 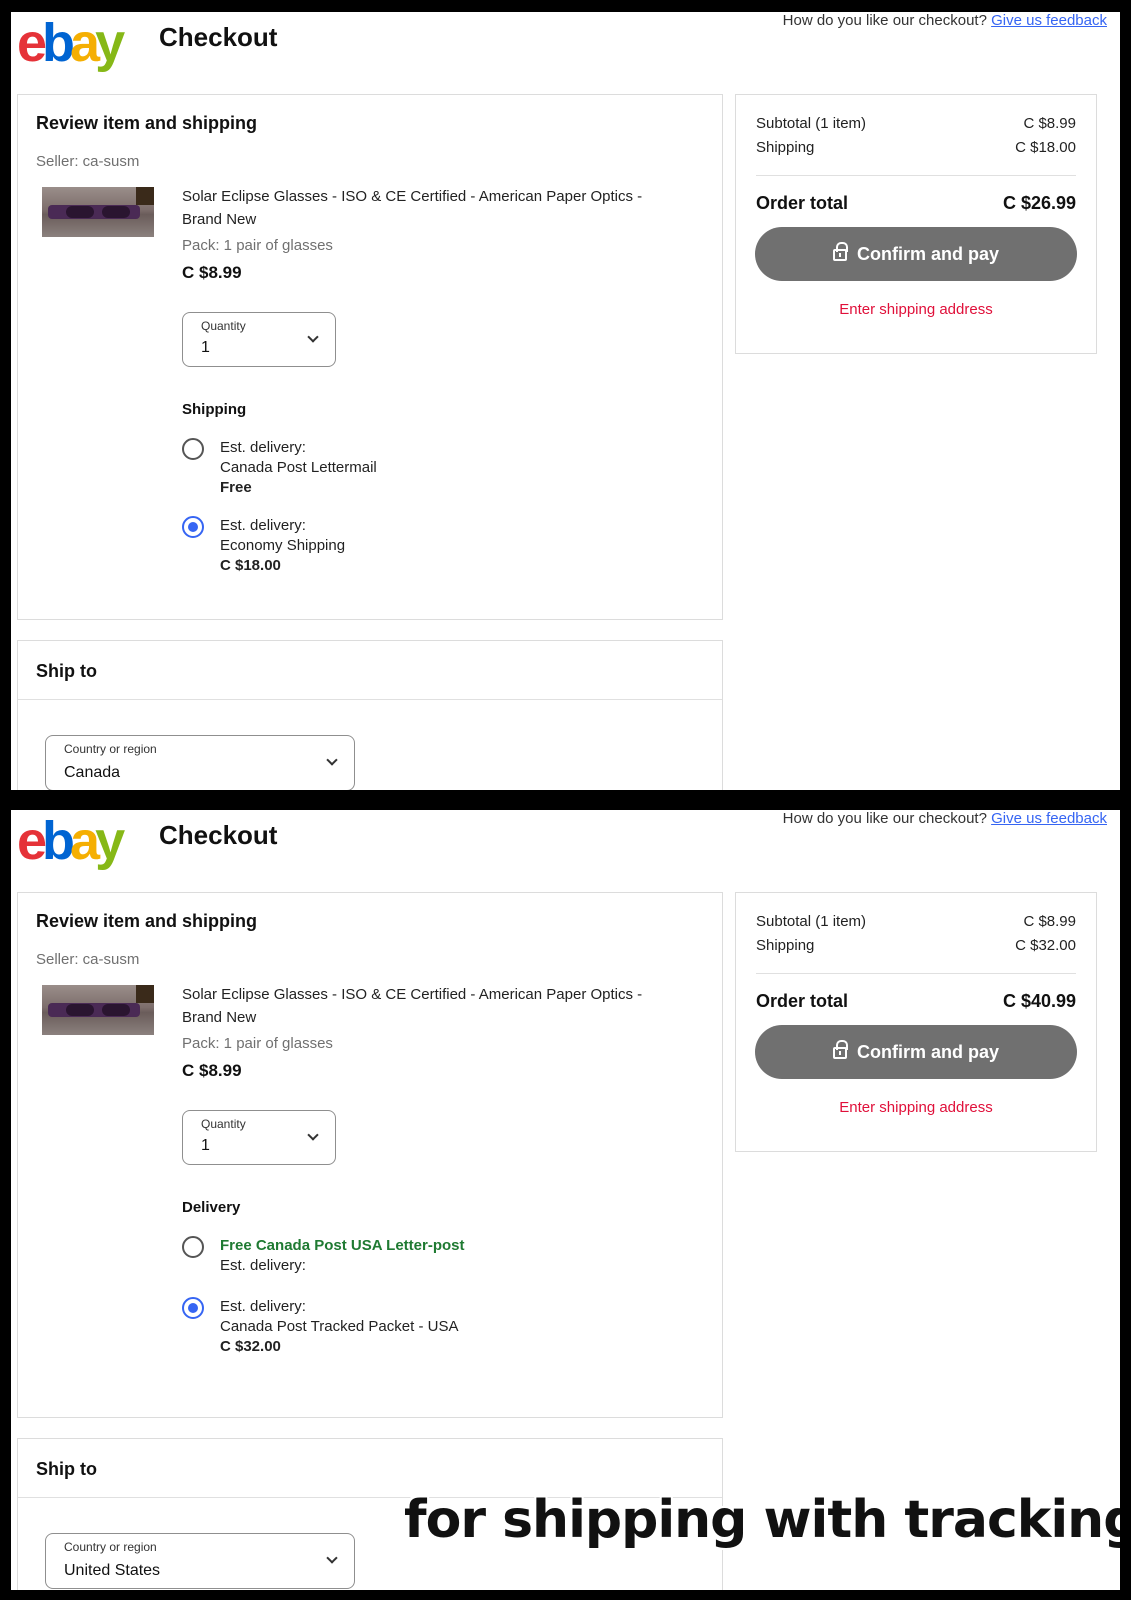 What do you see at coordinates (214, 409) in the screenshot?
I see `shipping-heading: Shipping` at bounding box center [214, 409].